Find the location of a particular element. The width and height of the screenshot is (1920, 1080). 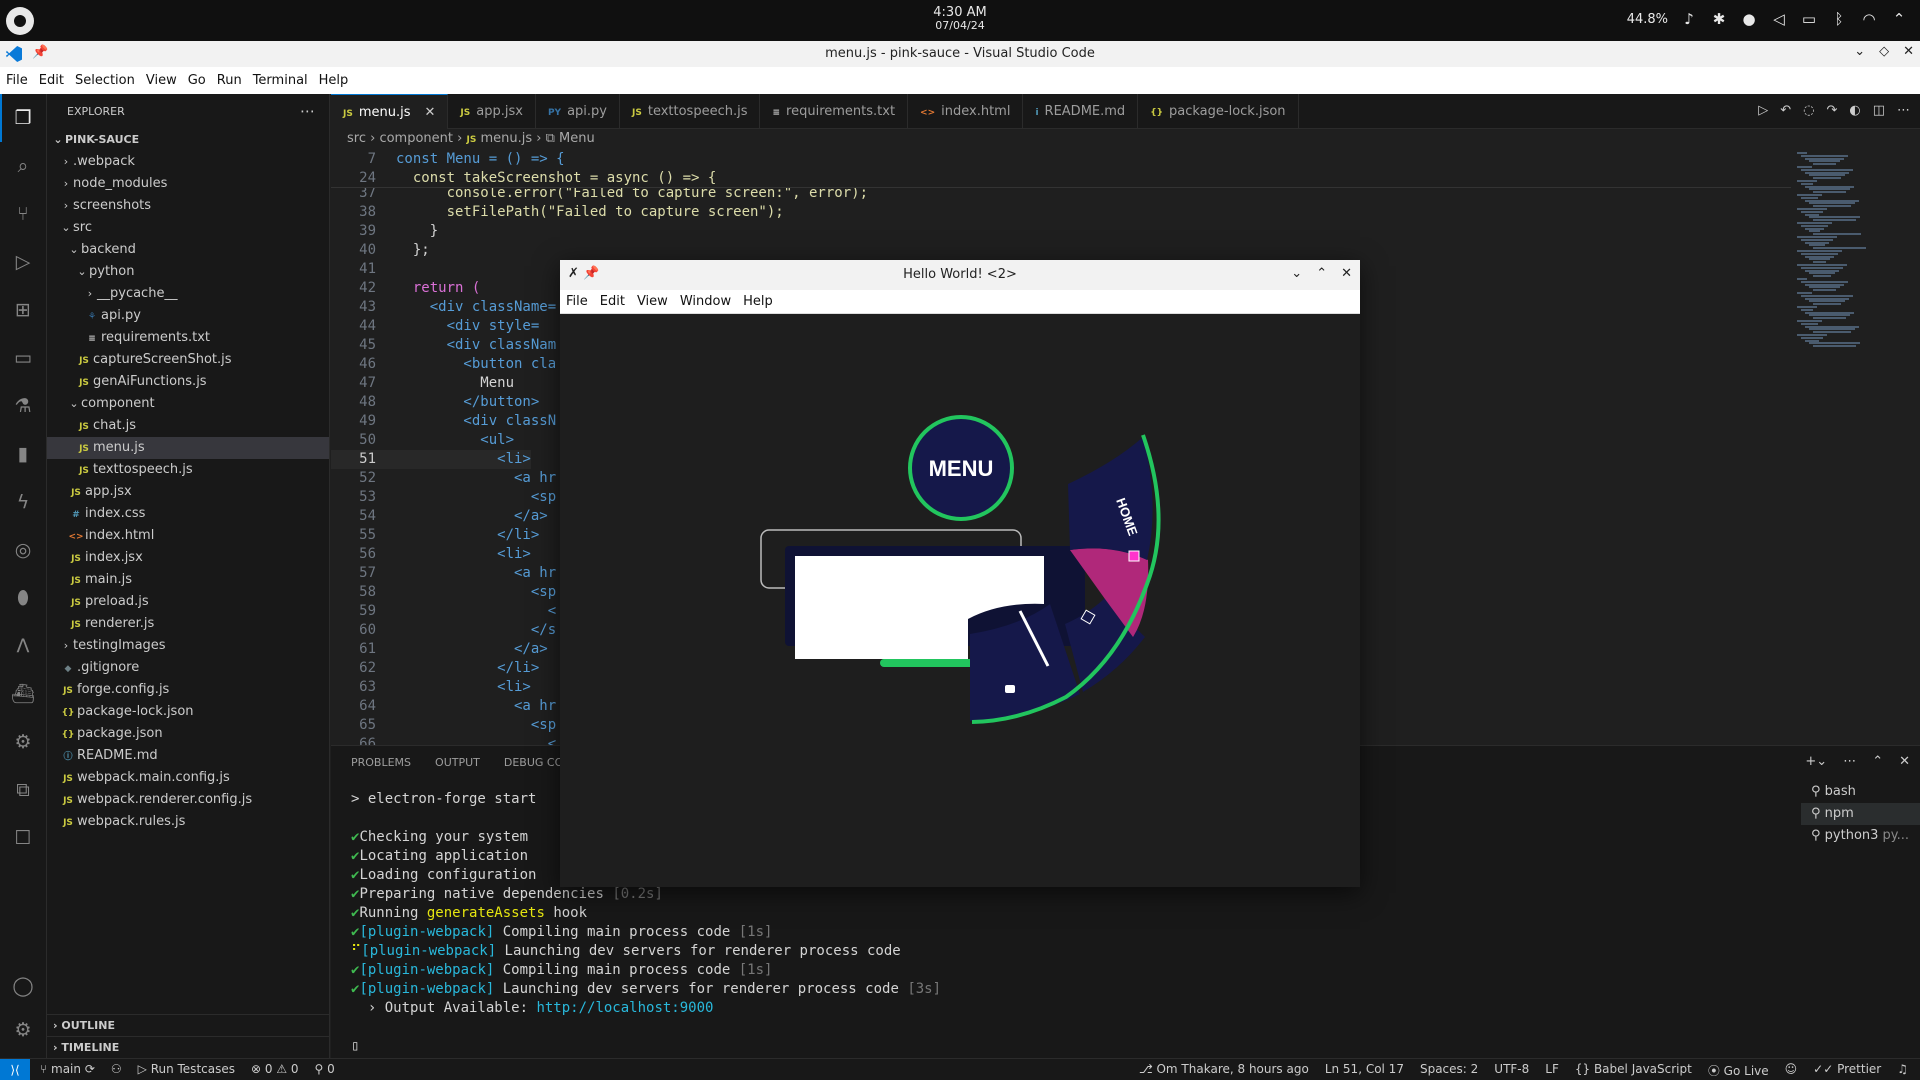

file-item: JS index.jsx is located at coordinates (188, 558).